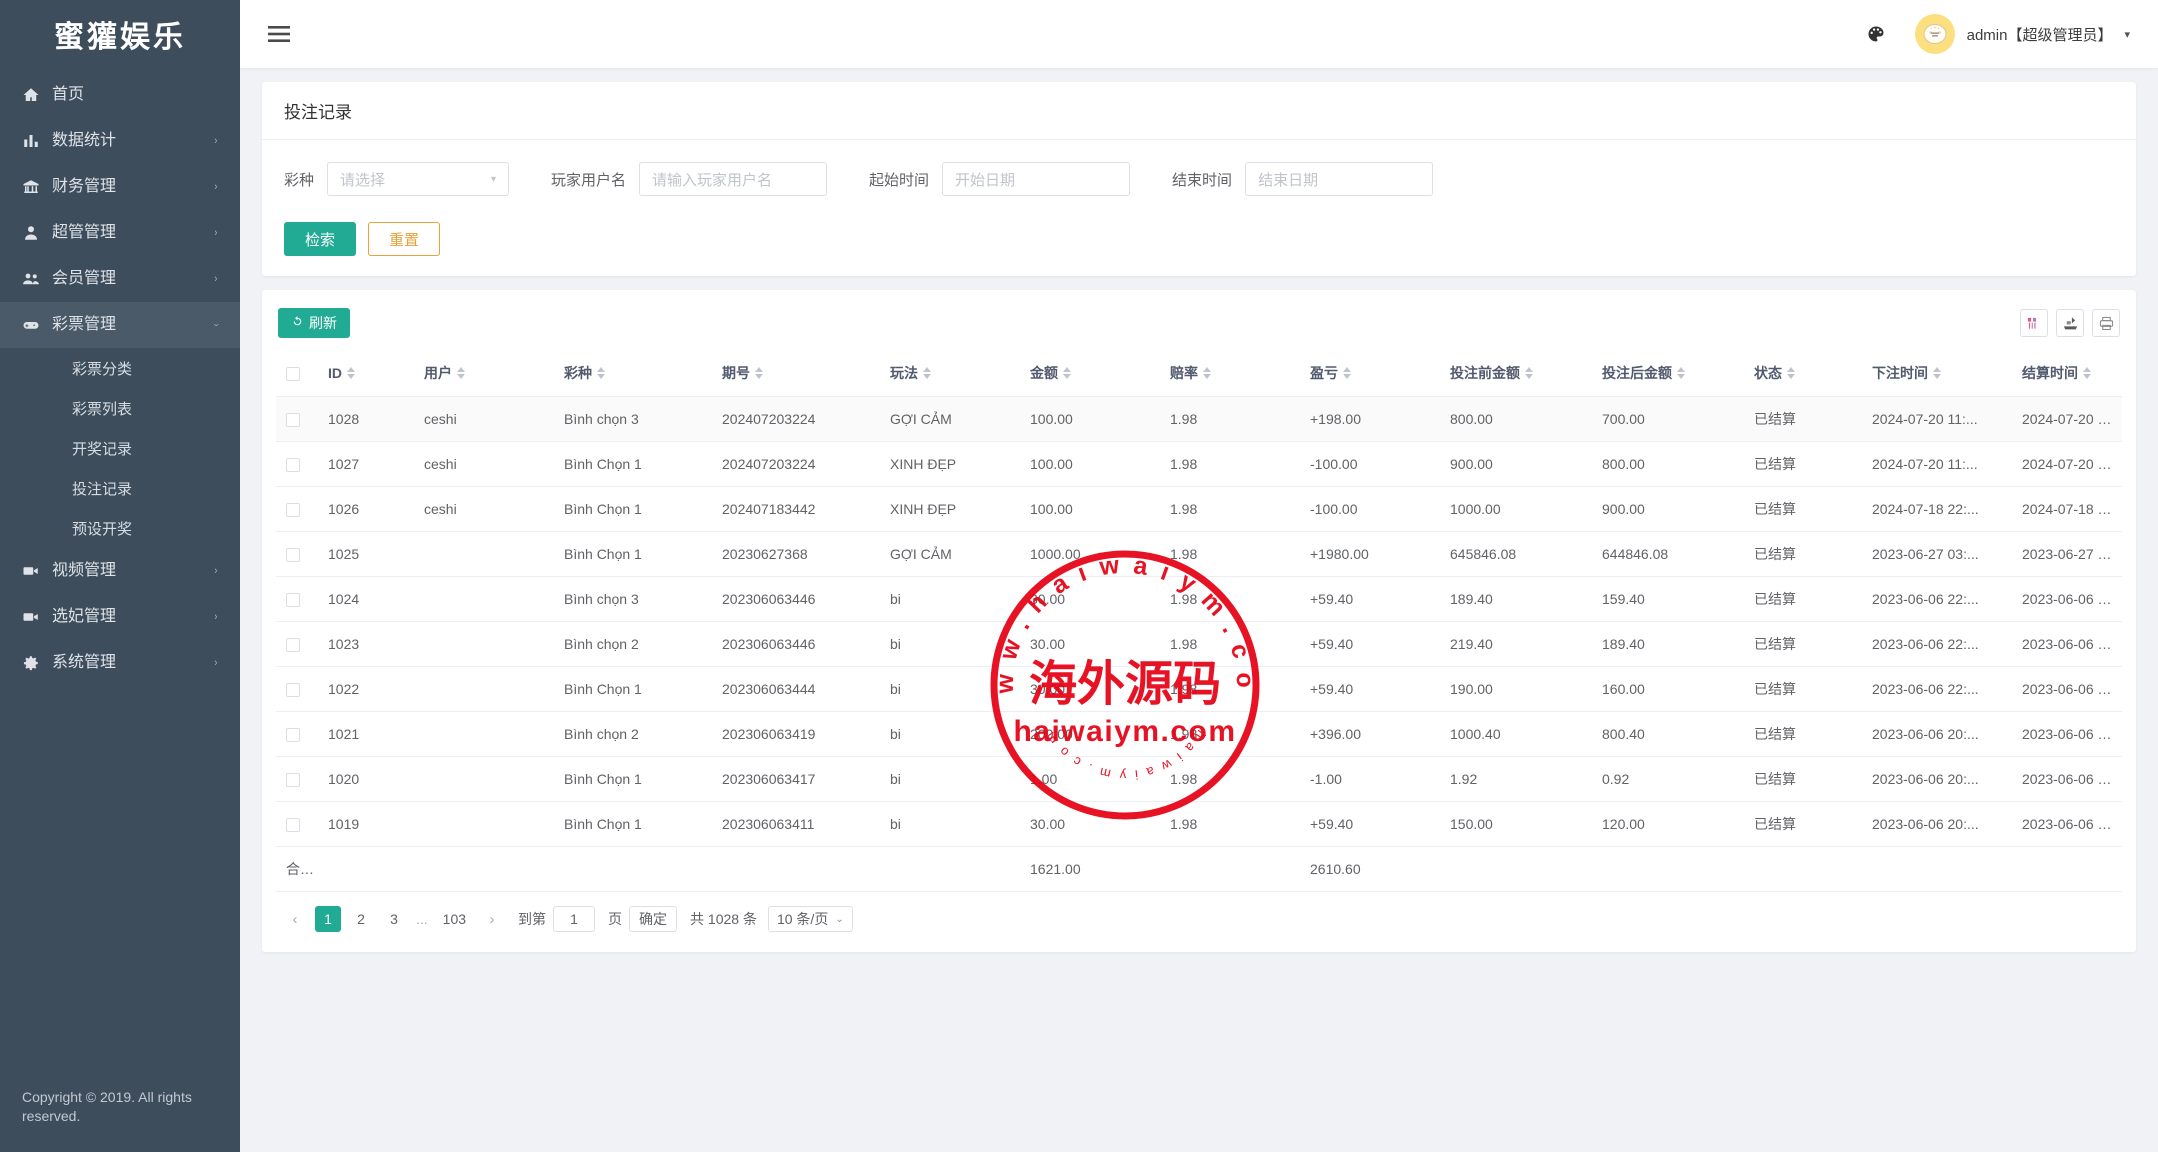 The image size is (2158, 1152). What do you see at coordinates (1199, 111) in the screenshot?
I see `page-title: 投注记录` at bounding box center [1199, 111].